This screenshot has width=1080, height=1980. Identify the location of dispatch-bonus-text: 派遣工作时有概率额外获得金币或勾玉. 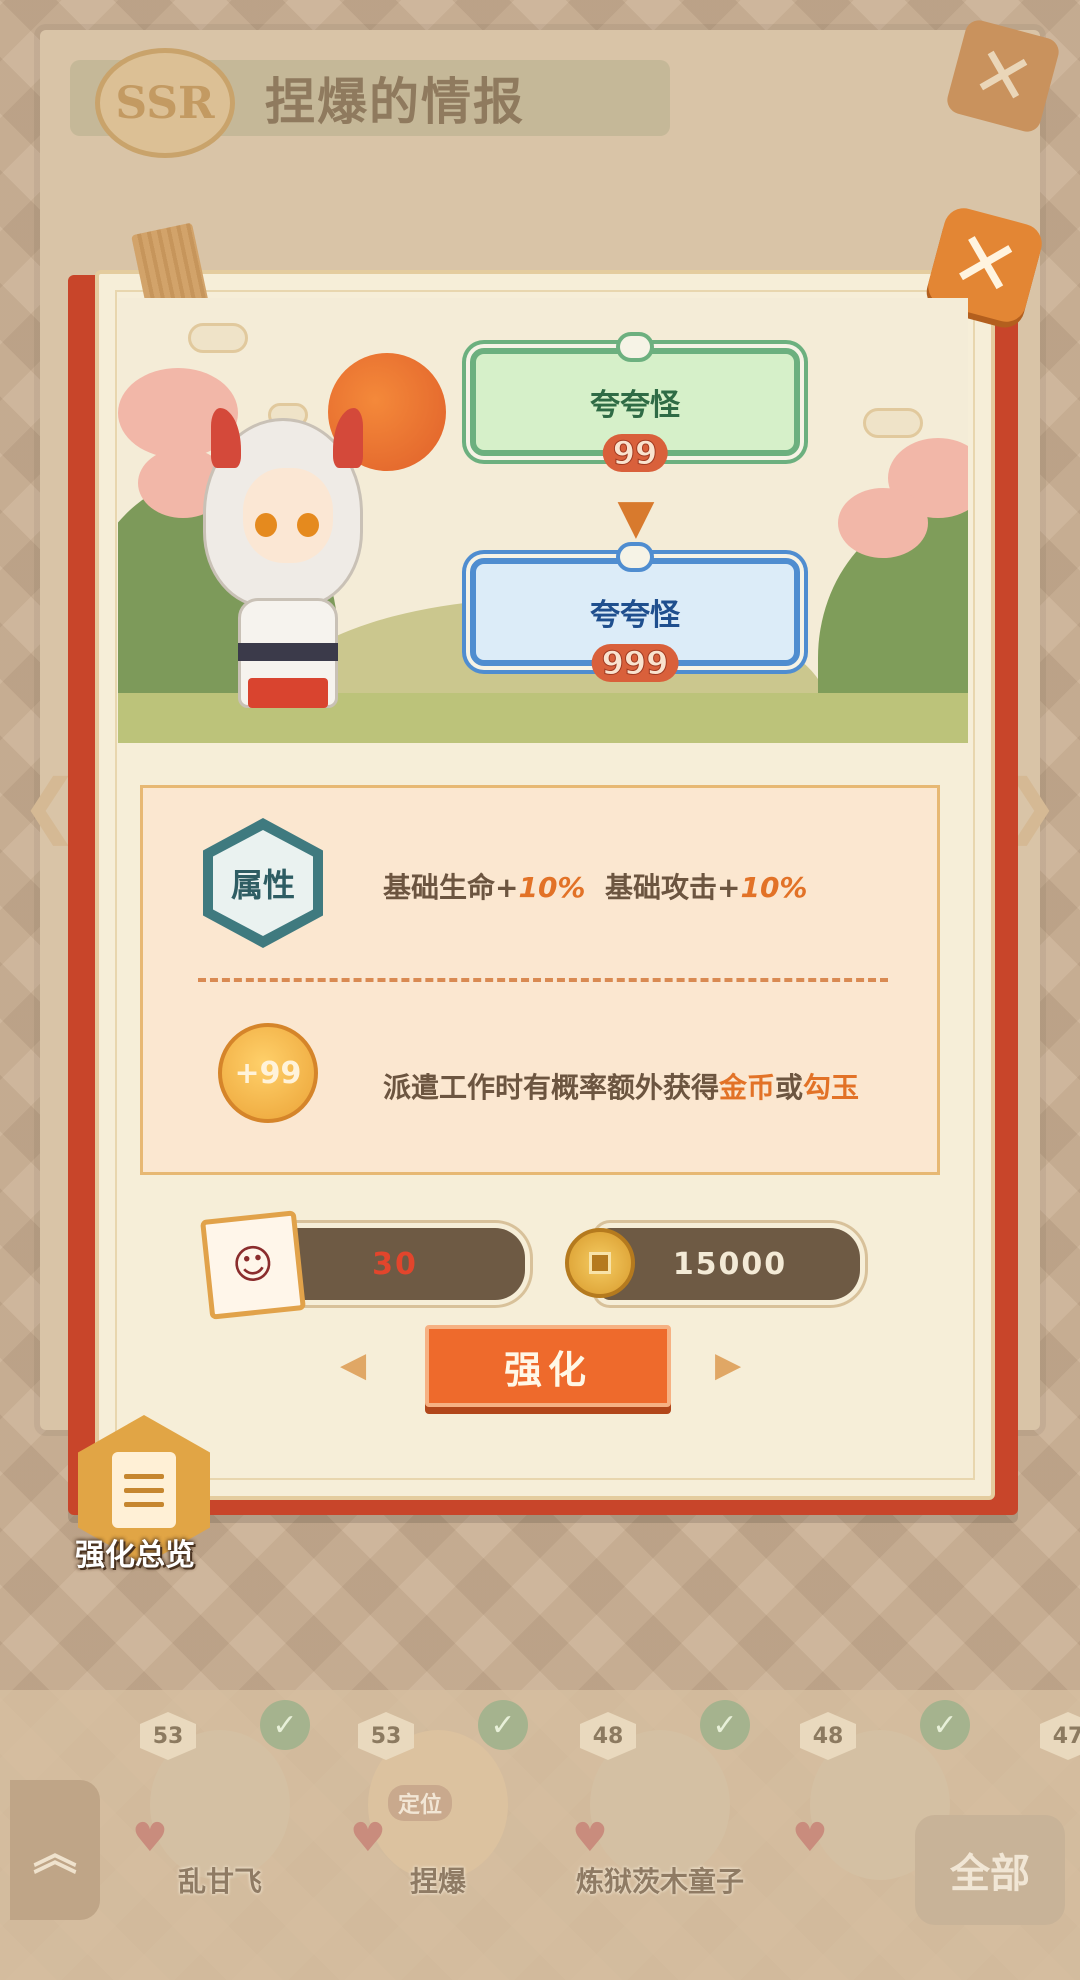
(621, 1086).